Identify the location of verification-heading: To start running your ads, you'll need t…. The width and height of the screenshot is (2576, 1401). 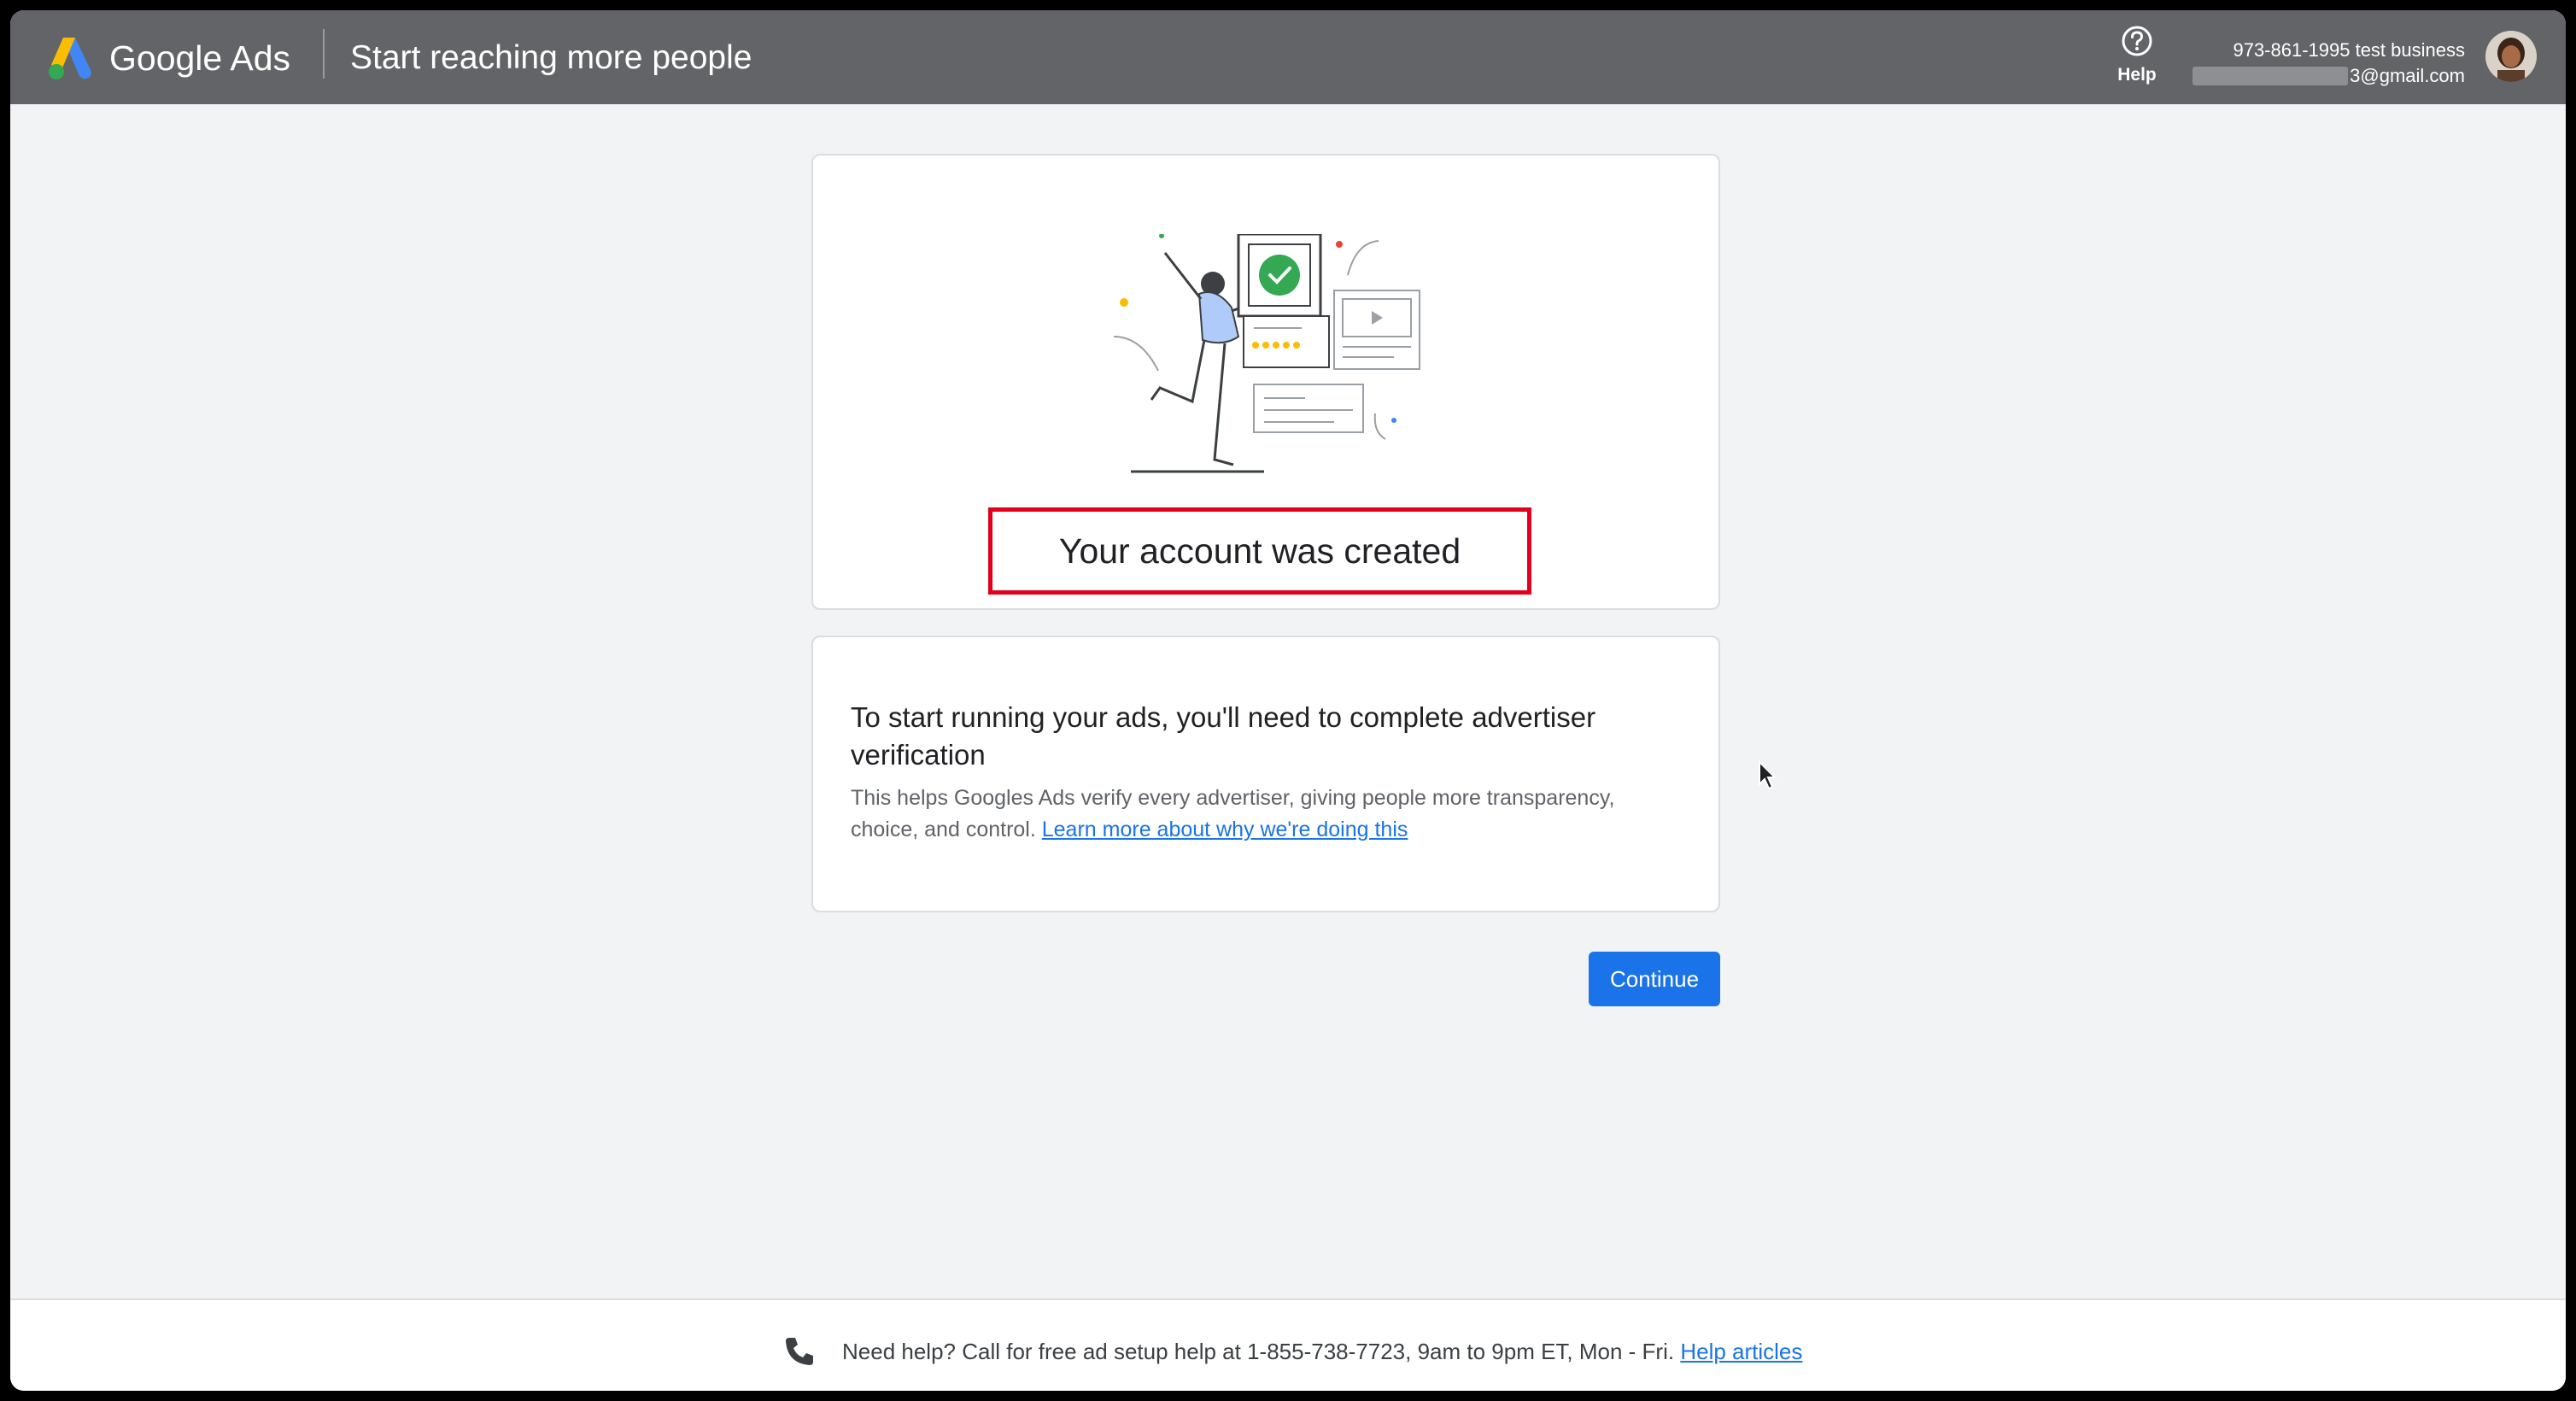
(1223, 736).